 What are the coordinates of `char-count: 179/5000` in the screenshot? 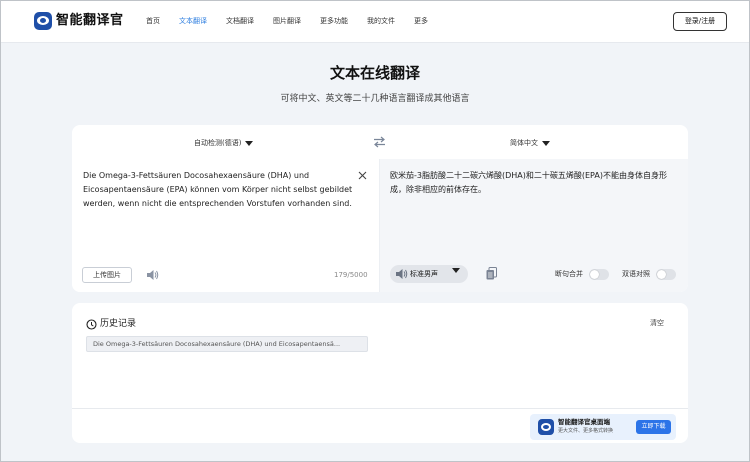 It's located at (351, 275).